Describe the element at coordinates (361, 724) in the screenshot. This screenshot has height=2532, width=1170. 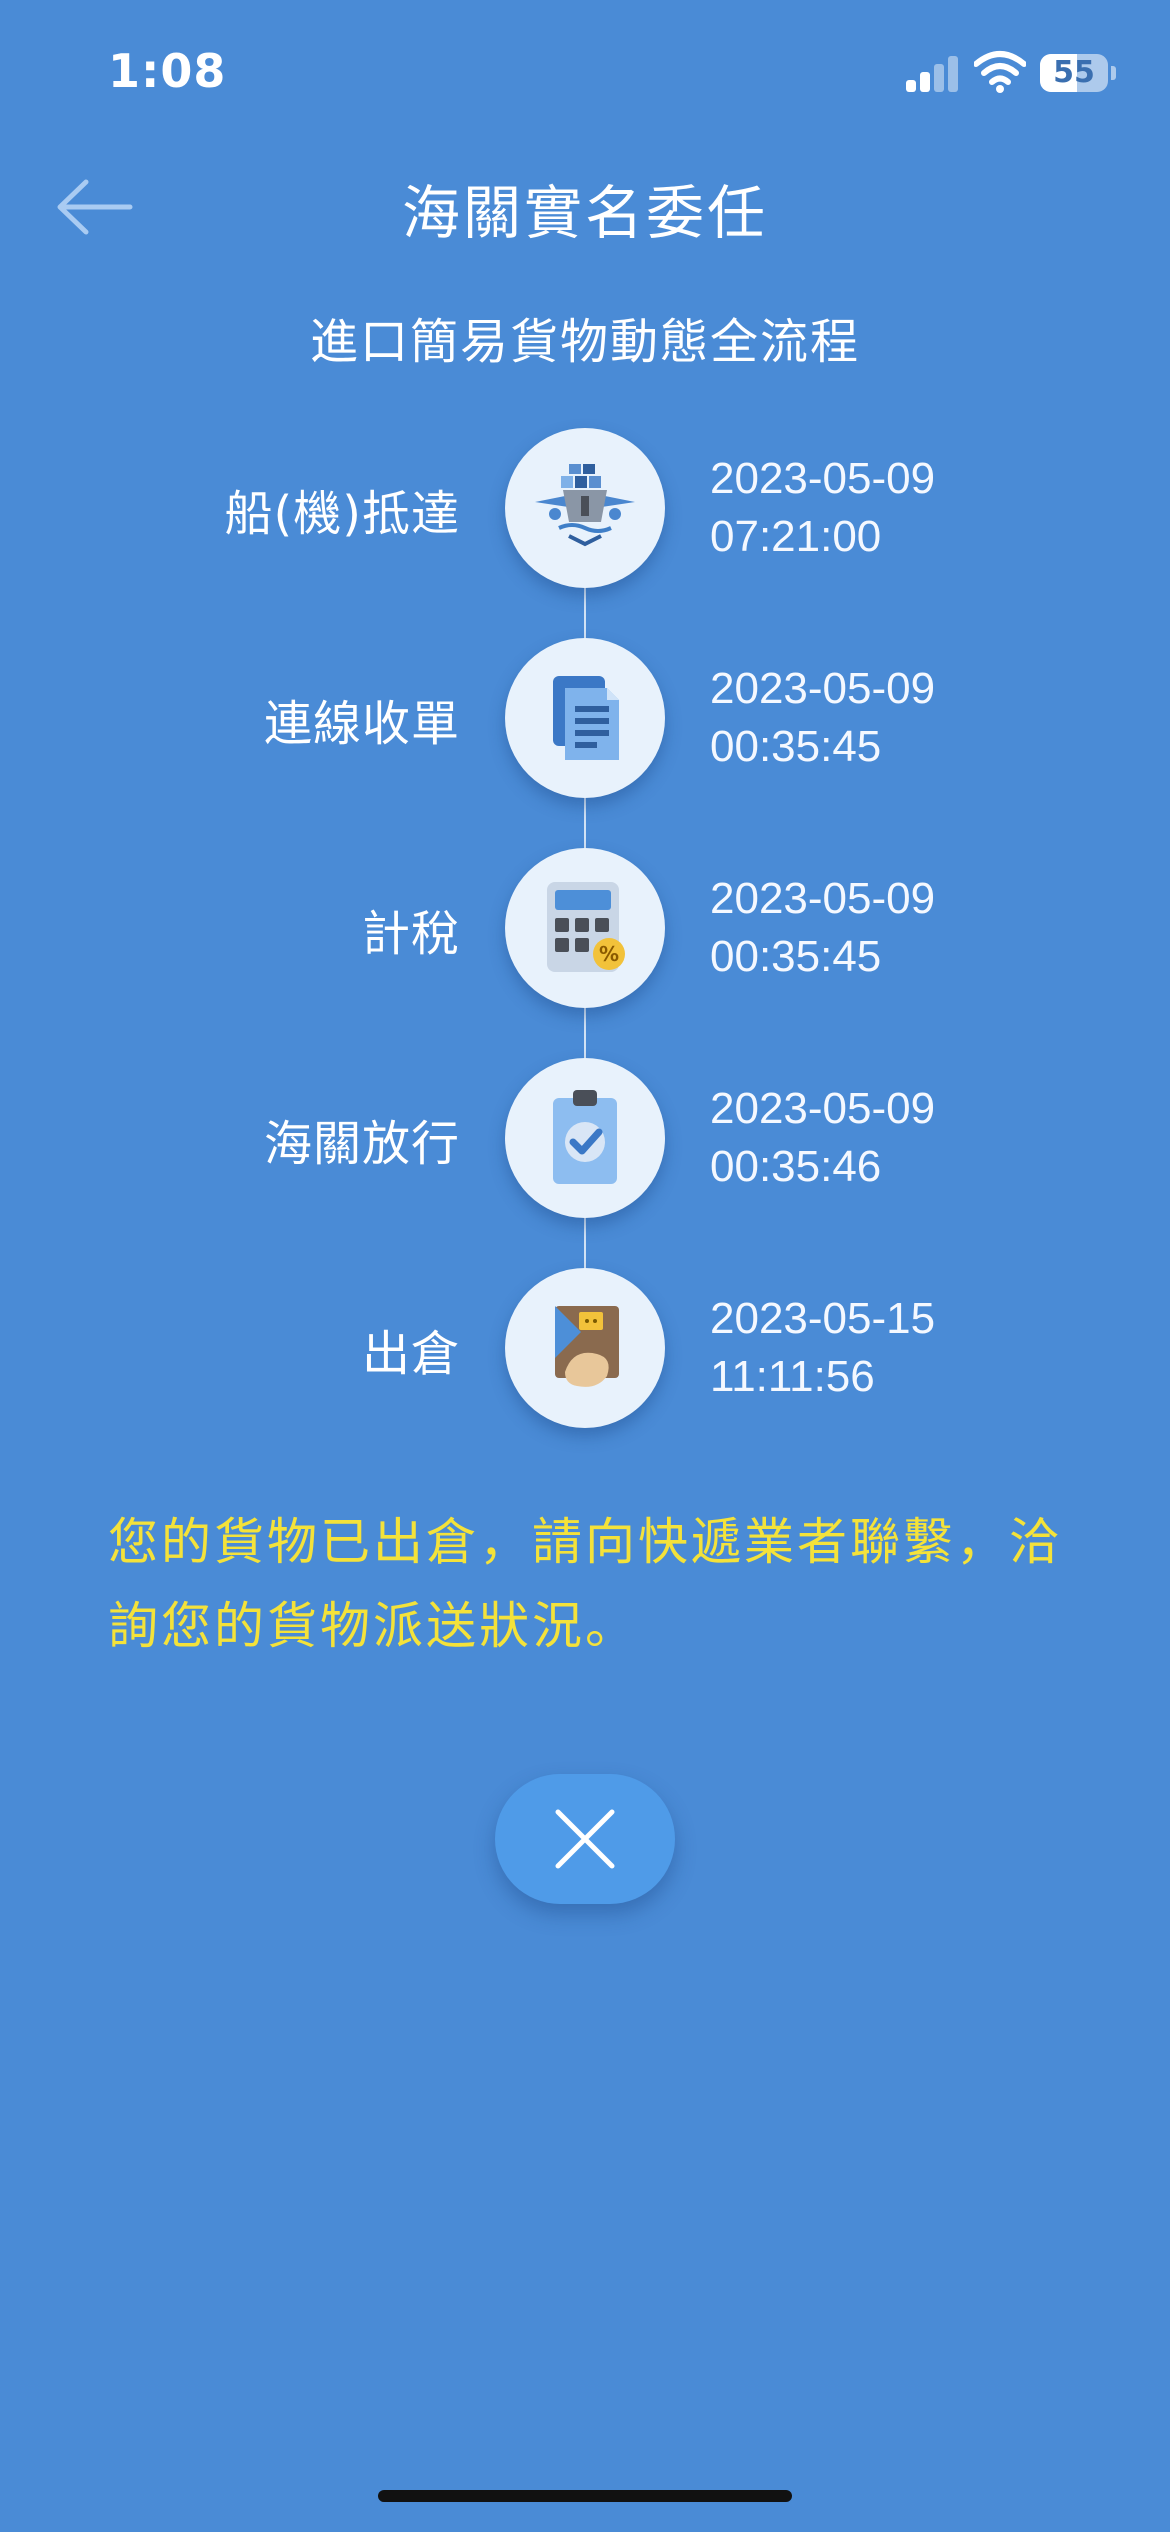
I see `step-label: 連線收單` at that location.